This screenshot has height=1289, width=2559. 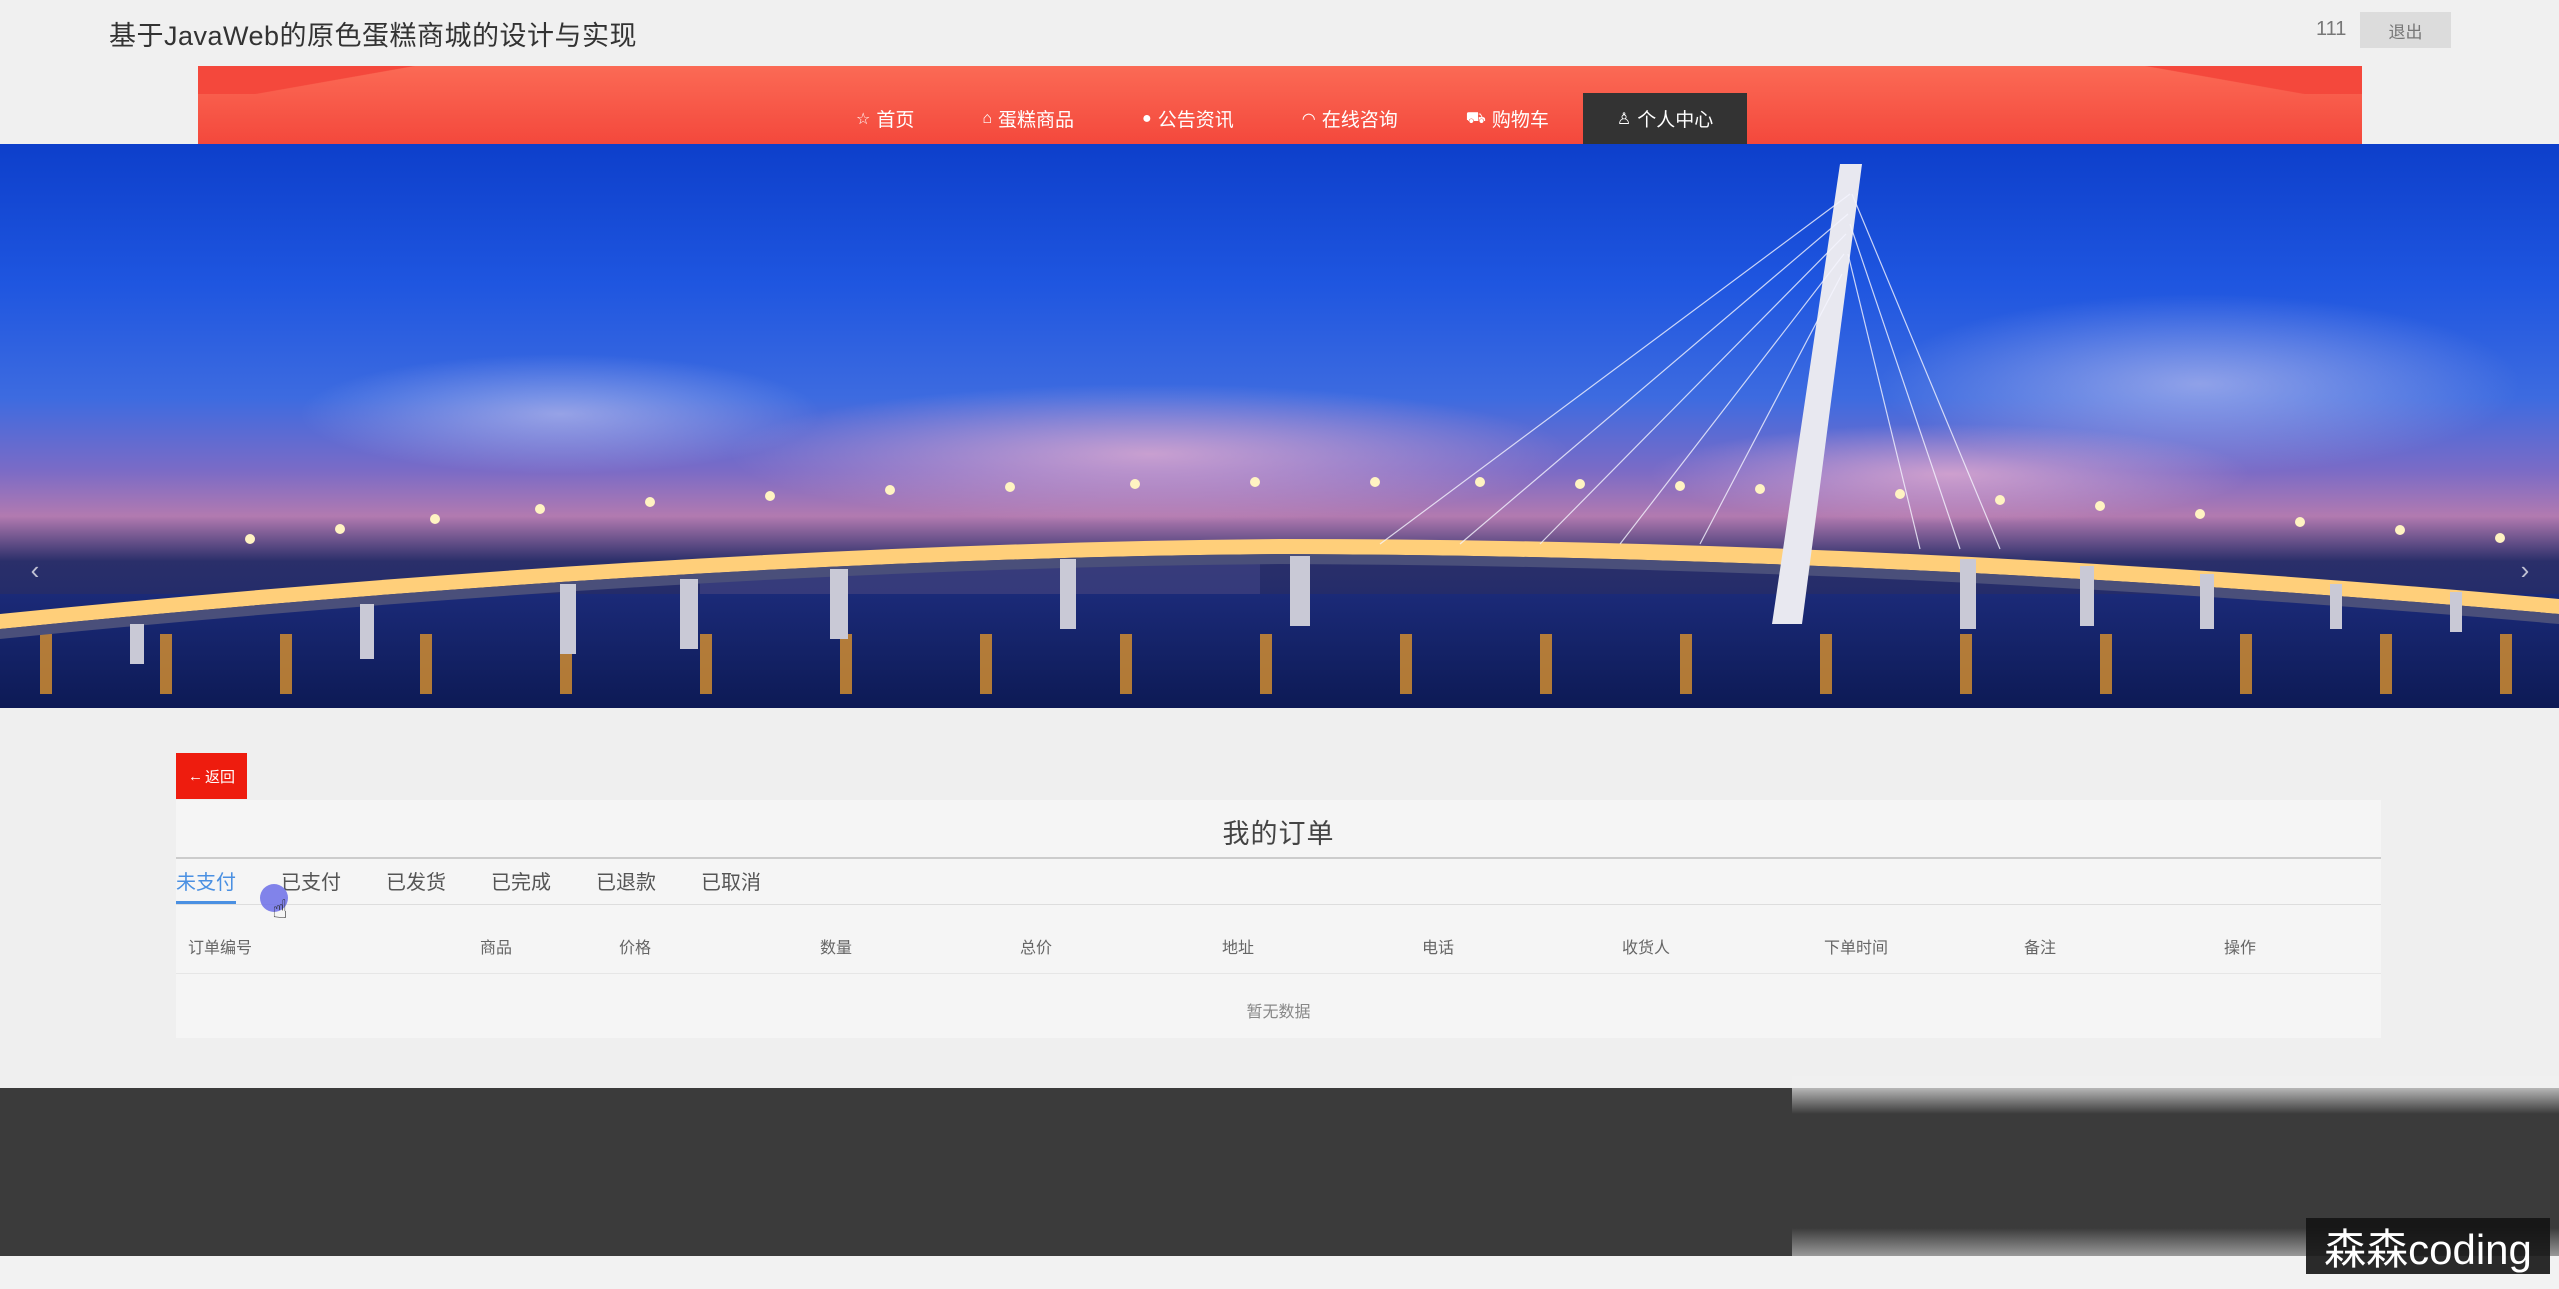 I want to click on column-header-price: 价格, so click(x=635, y=948).